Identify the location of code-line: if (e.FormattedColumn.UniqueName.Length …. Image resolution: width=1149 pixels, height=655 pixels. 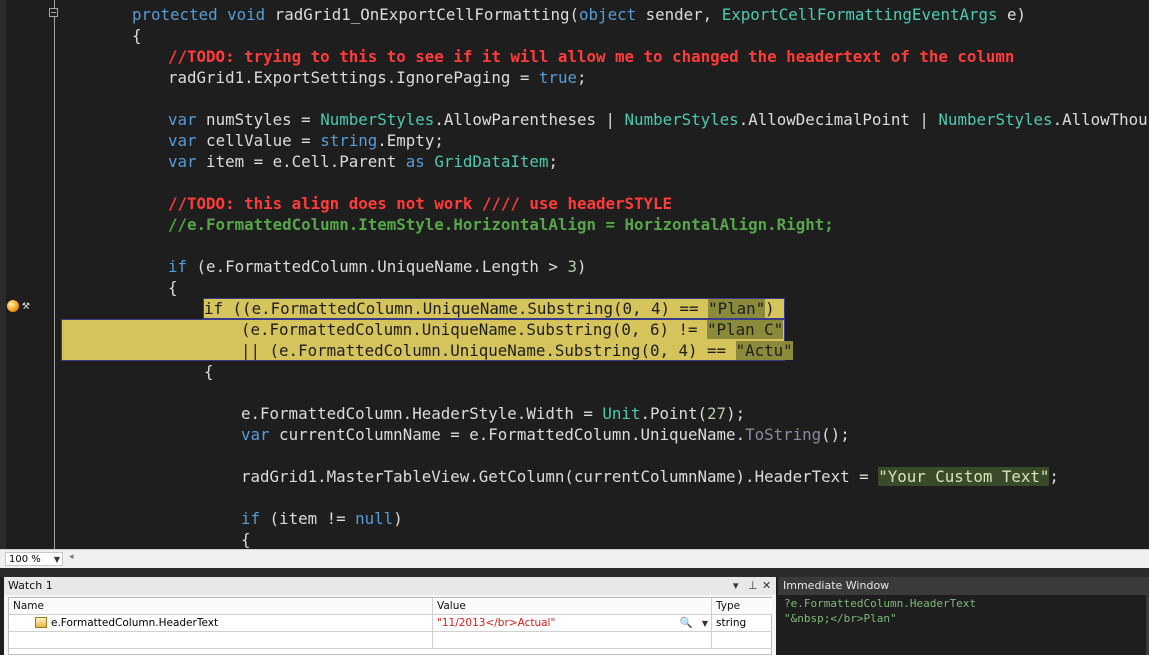
(377, 266).